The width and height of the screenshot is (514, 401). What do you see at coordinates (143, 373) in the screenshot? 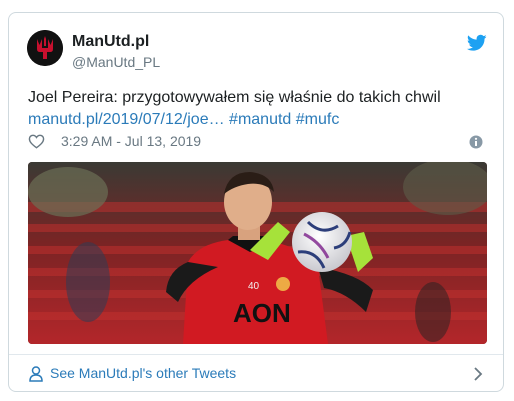
I see `see-other-tweets-label: See ManUtd.pl's other Tweets` at bounding box center [143, 373].